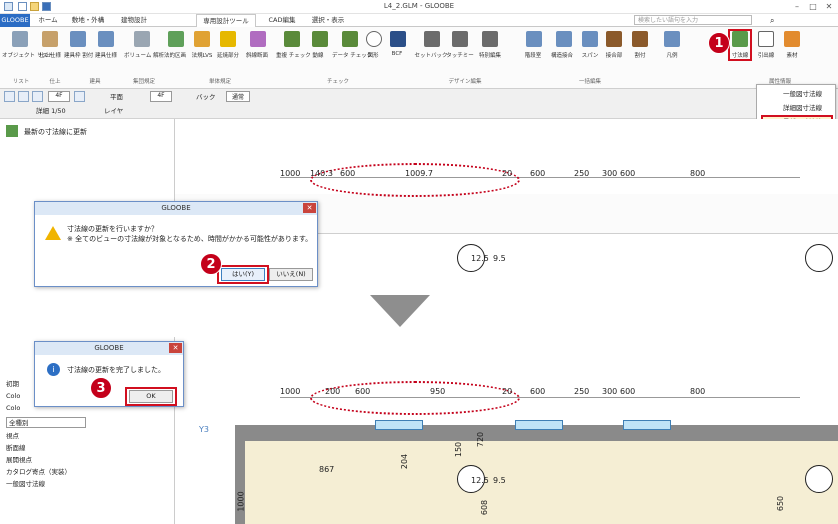 This screenshot has width=838, height=524. What do you see at coordinates (202, 39) in the screenshot?
I see `legal-lvs-icon` at bounding box center [202, 39].